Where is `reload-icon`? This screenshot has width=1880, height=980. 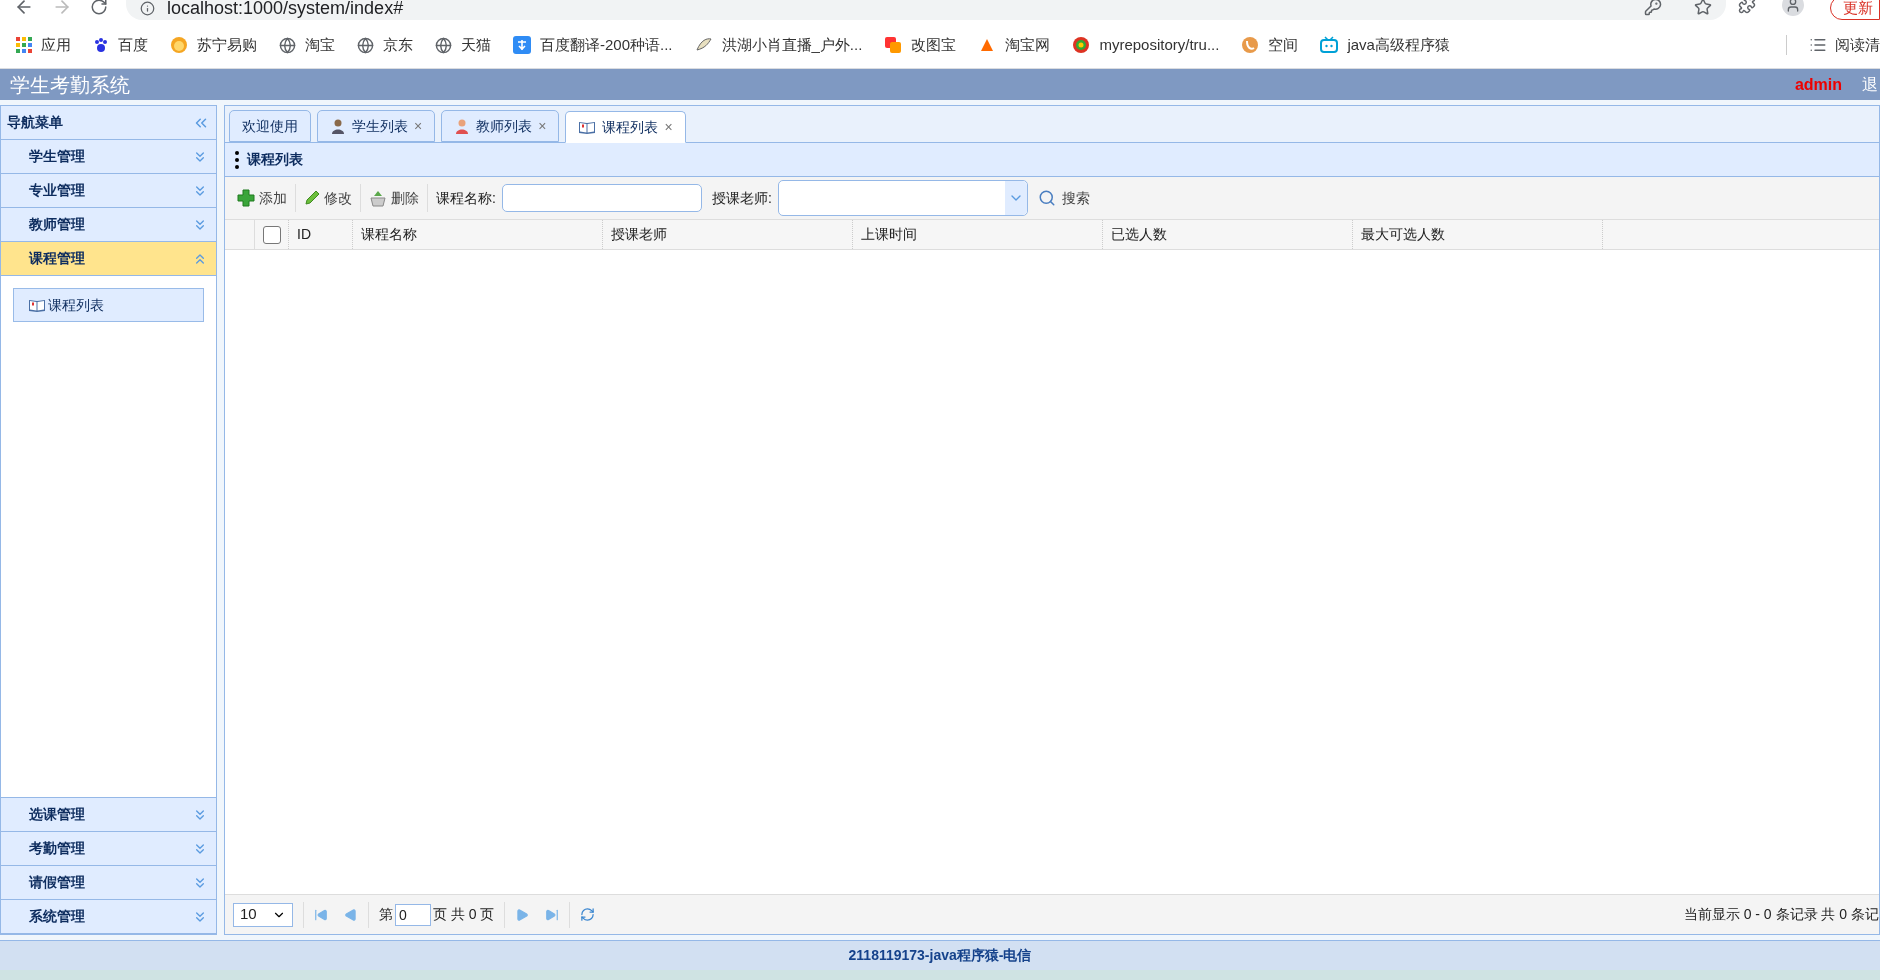 reload-icon is located at coordinates (99, 8).